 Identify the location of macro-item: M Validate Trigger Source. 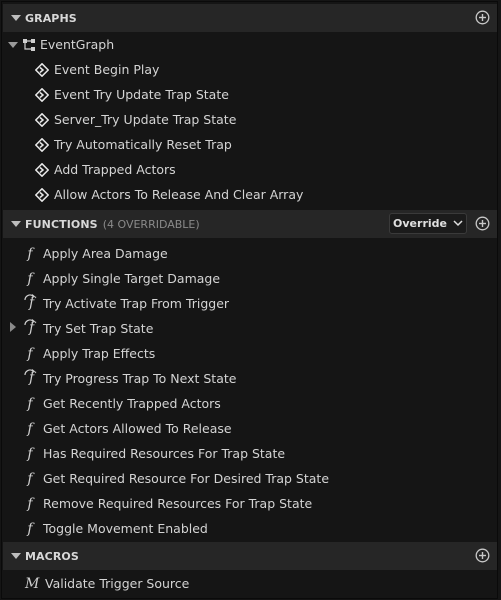
(250, 583).